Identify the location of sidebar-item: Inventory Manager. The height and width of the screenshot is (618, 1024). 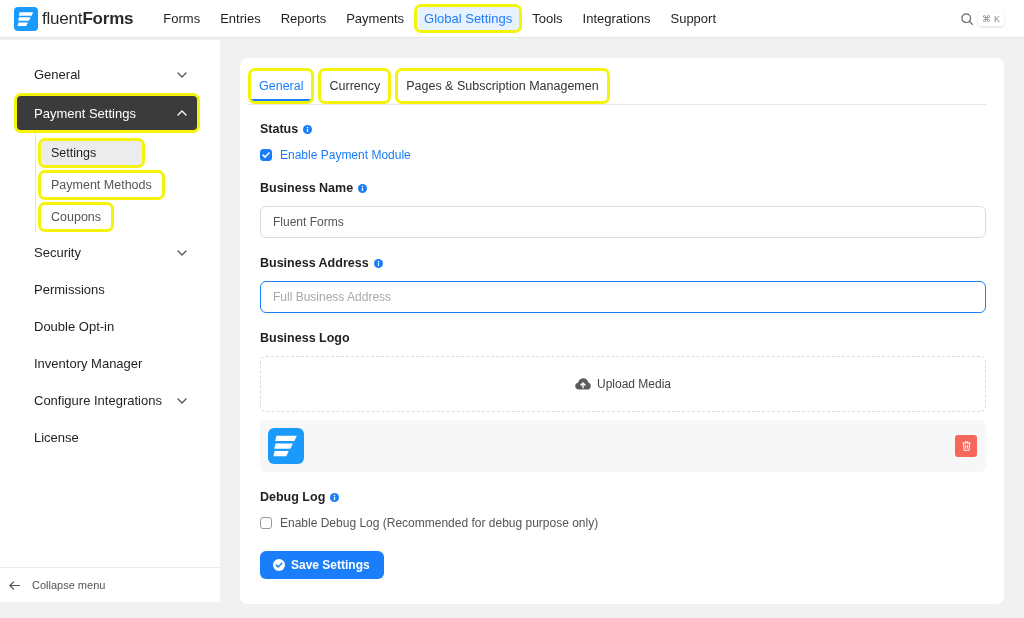
(107, 363).